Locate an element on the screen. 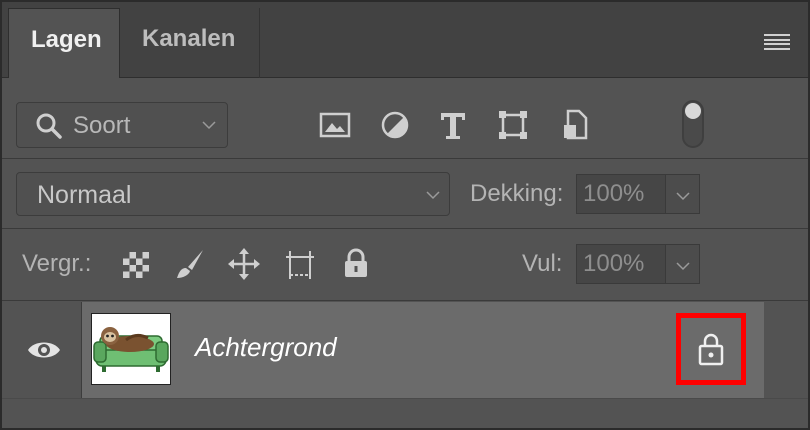 The height and width of the screenshot is (430, 810). layer-thumbnail is located at coordinates (131, 349).